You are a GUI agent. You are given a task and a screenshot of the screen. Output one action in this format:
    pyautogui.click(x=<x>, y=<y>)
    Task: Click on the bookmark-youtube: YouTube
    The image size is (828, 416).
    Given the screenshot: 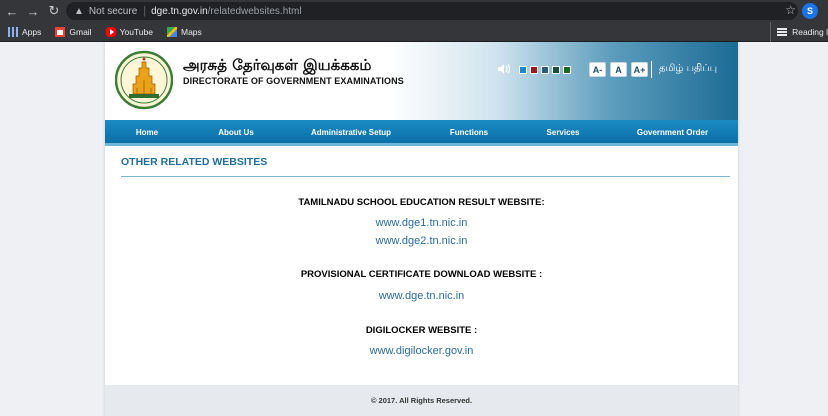 What is the action you would take?
    pyautogui.click(x=129, y=31)
    